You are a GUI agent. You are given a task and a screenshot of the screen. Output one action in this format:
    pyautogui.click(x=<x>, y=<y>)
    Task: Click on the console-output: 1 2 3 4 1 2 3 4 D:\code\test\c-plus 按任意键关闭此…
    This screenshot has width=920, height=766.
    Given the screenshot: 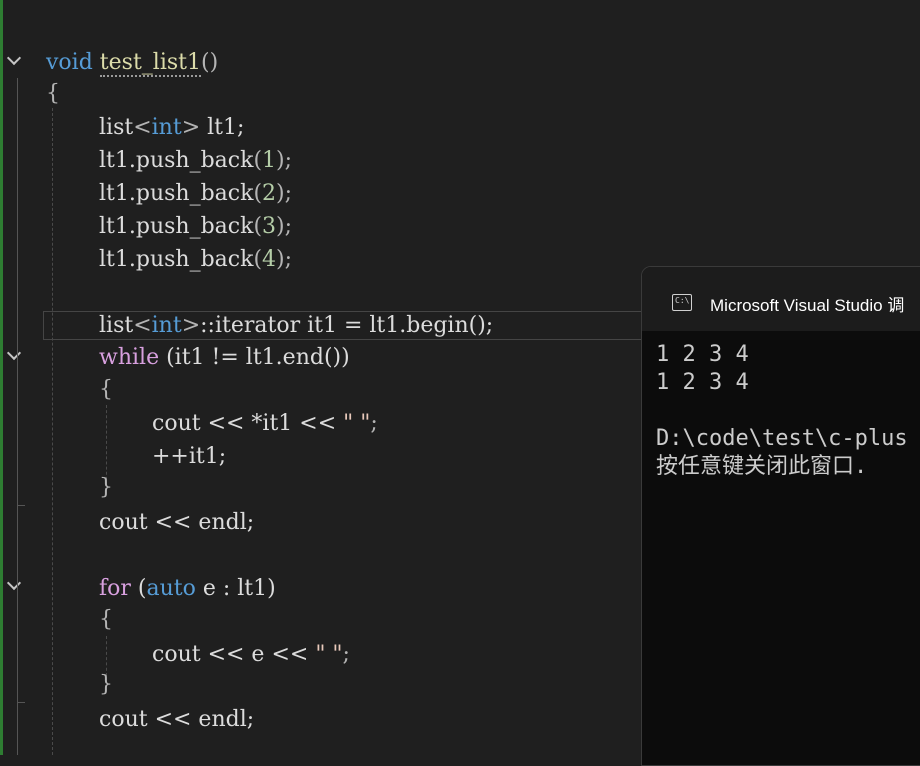 What is the action you would take?
    pyautogui.click(x=782, y=411)
    